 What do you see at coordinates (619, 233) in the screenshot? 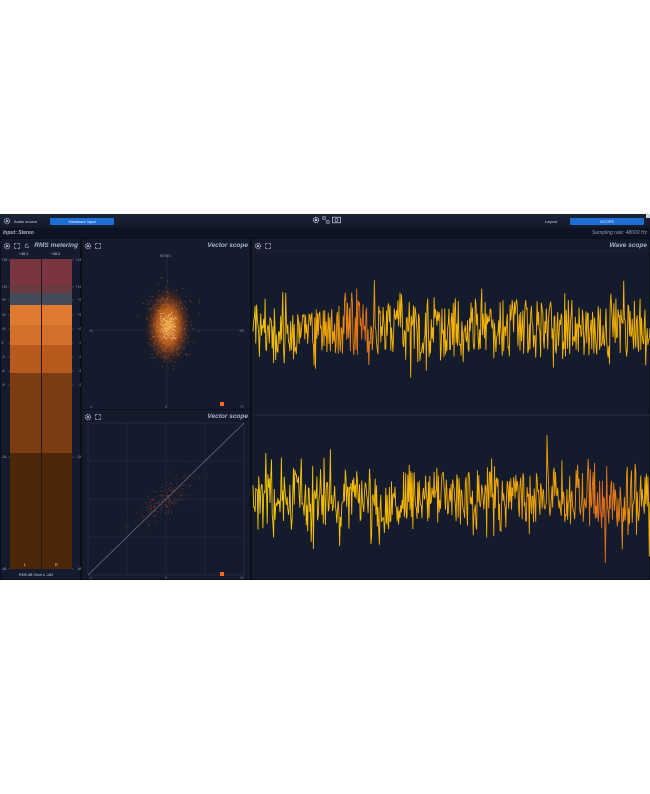
I see `sampling-rate-label: Sampling rate: 48000 Hz` at bounding box center [619, 233].